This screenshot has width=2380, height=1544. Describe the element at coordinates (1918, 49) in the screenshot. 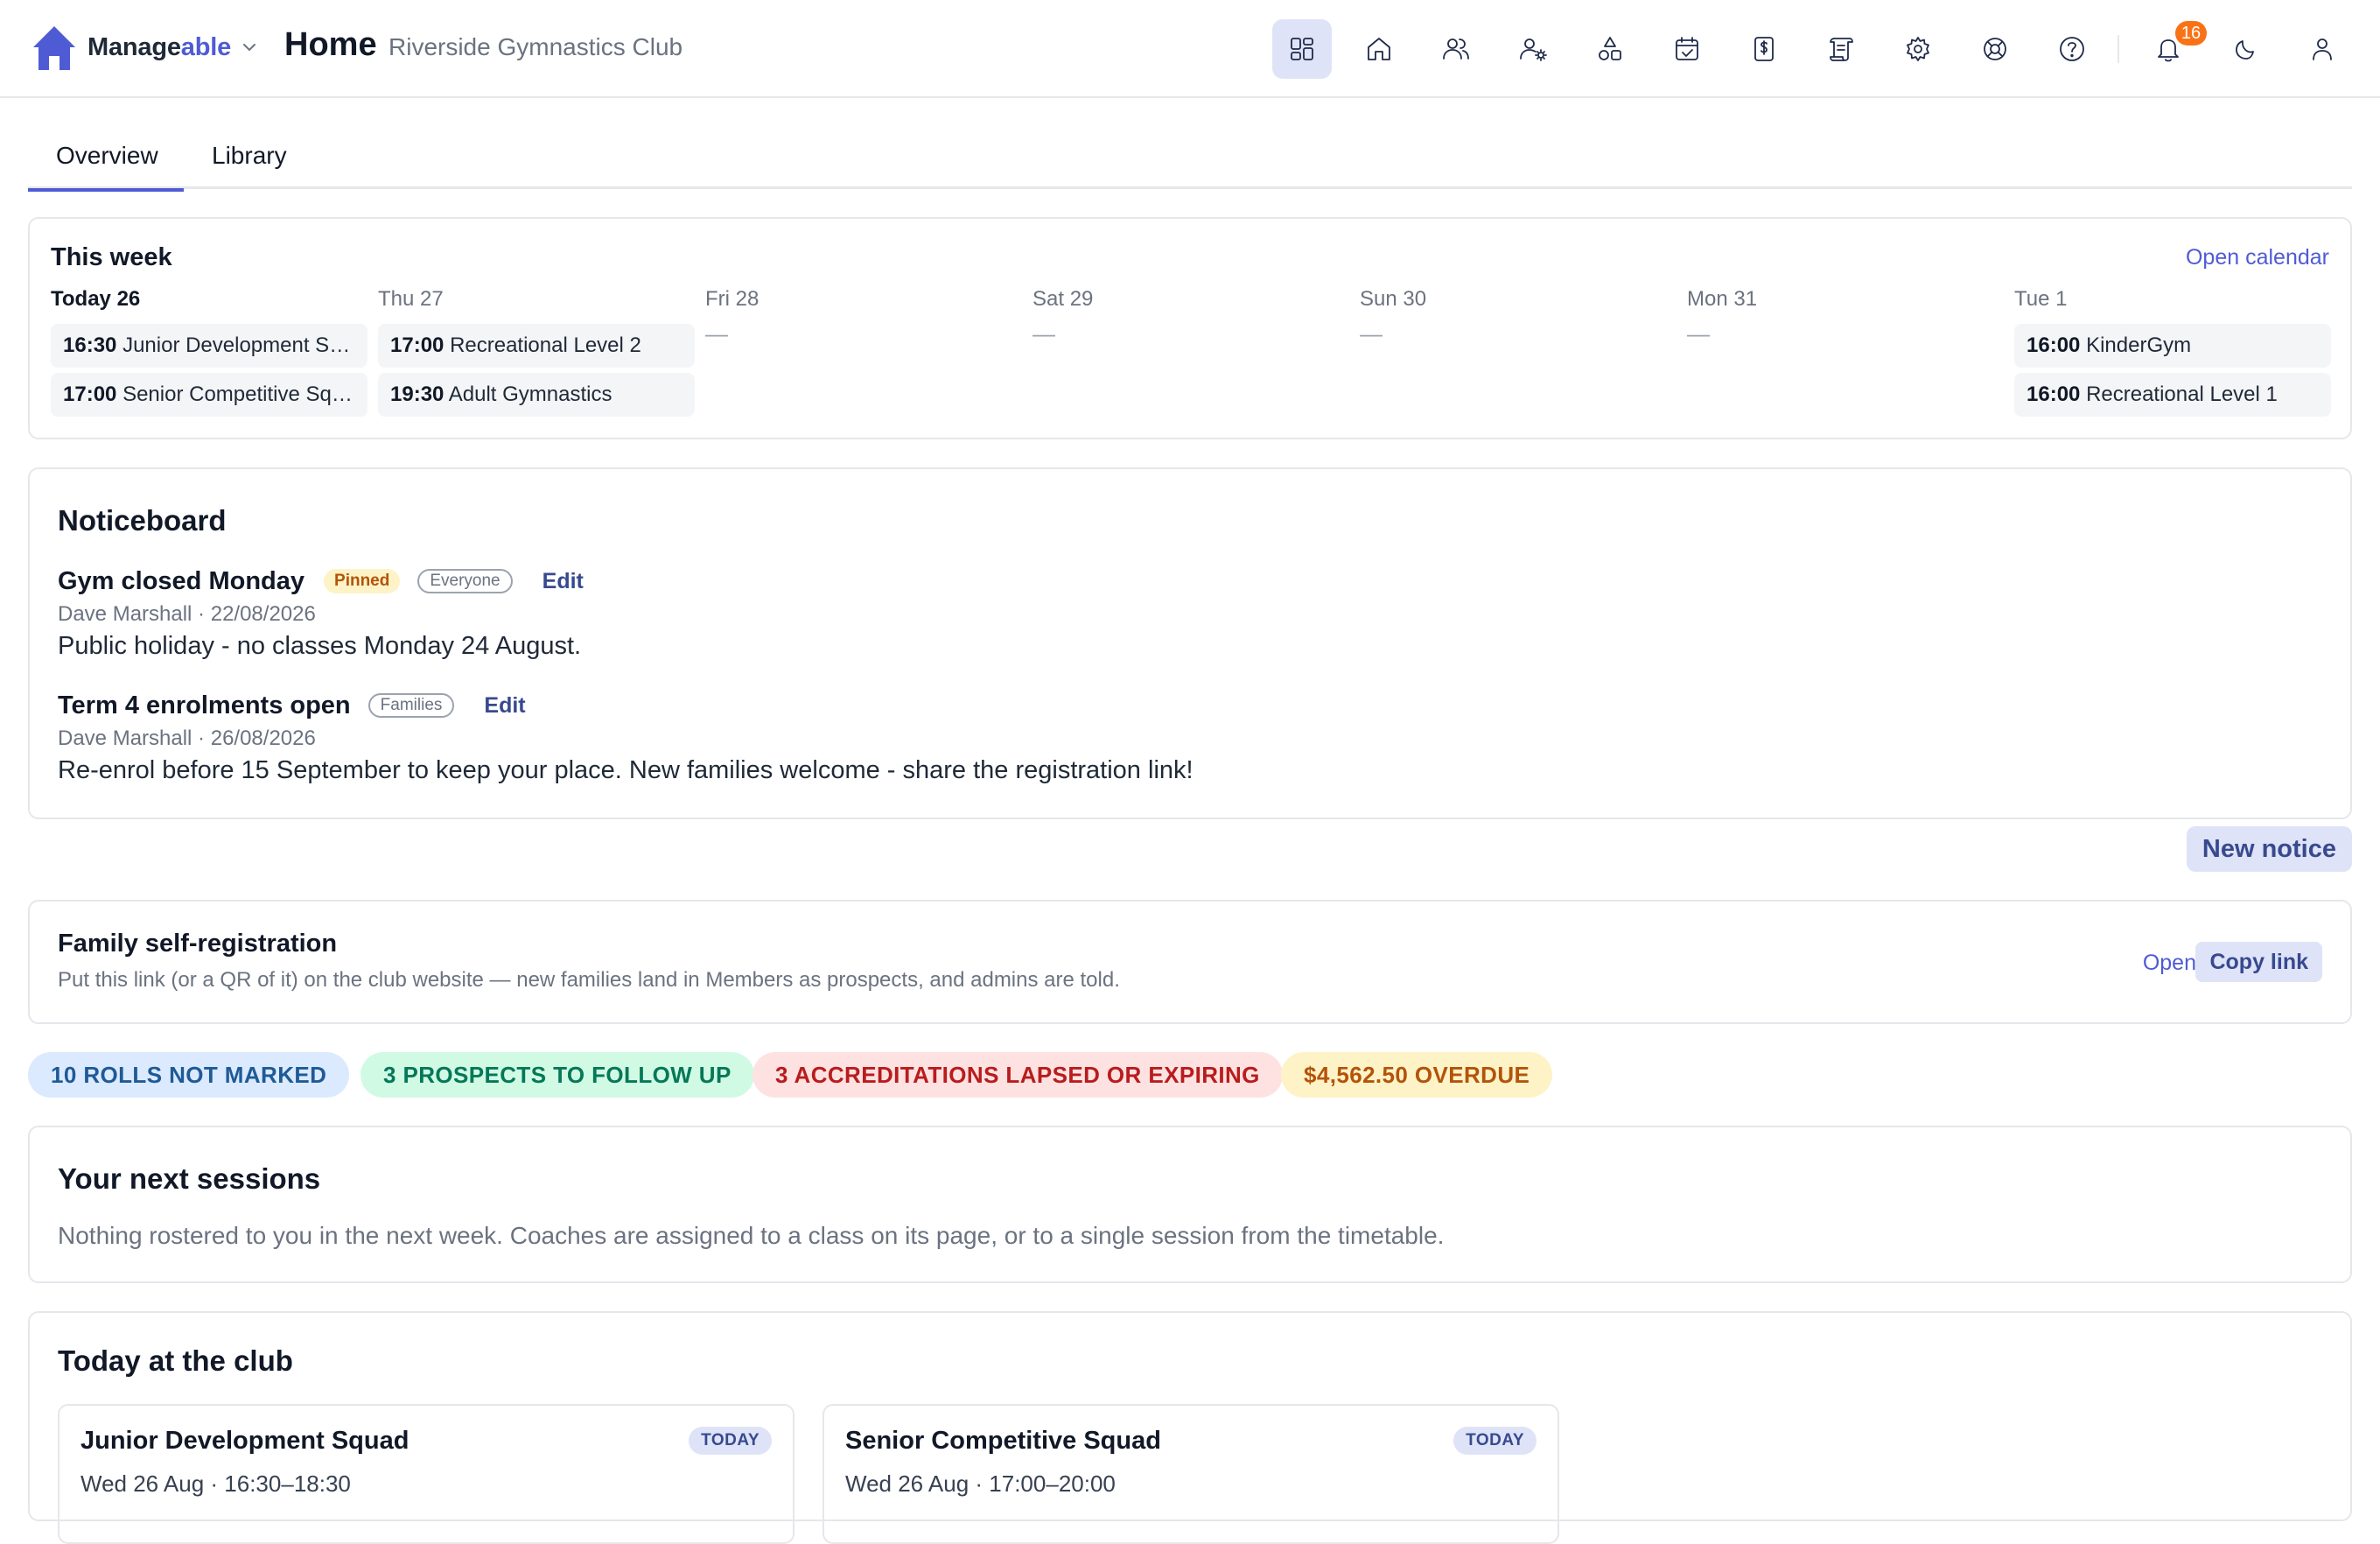

I see `settings-button` at that location.